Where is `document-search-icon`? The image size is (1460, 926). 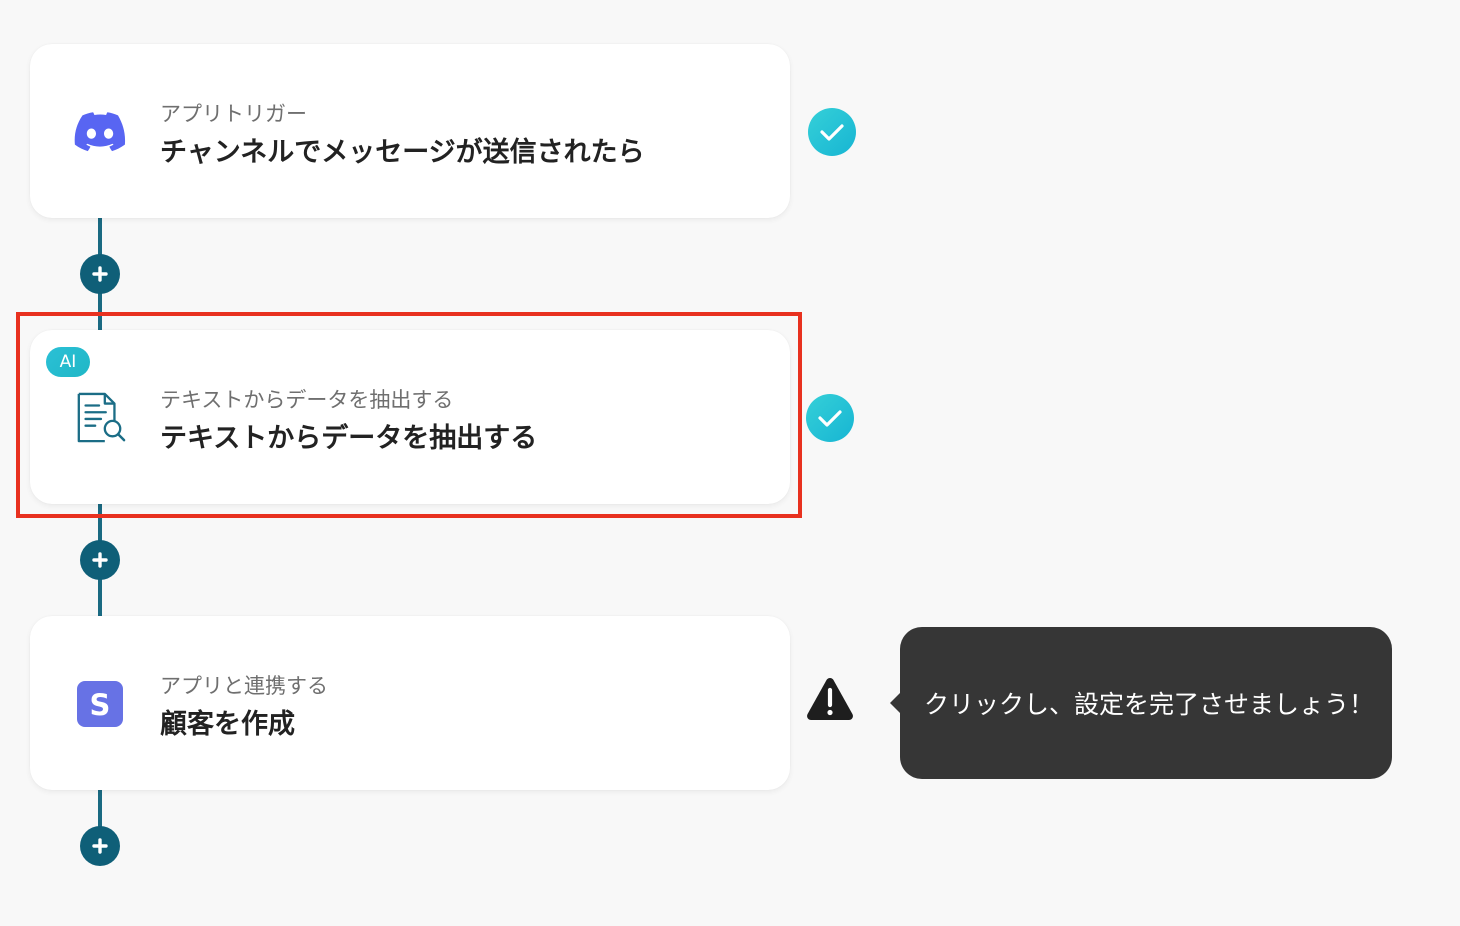
document-search-icon is located at coordinates (100, 417).